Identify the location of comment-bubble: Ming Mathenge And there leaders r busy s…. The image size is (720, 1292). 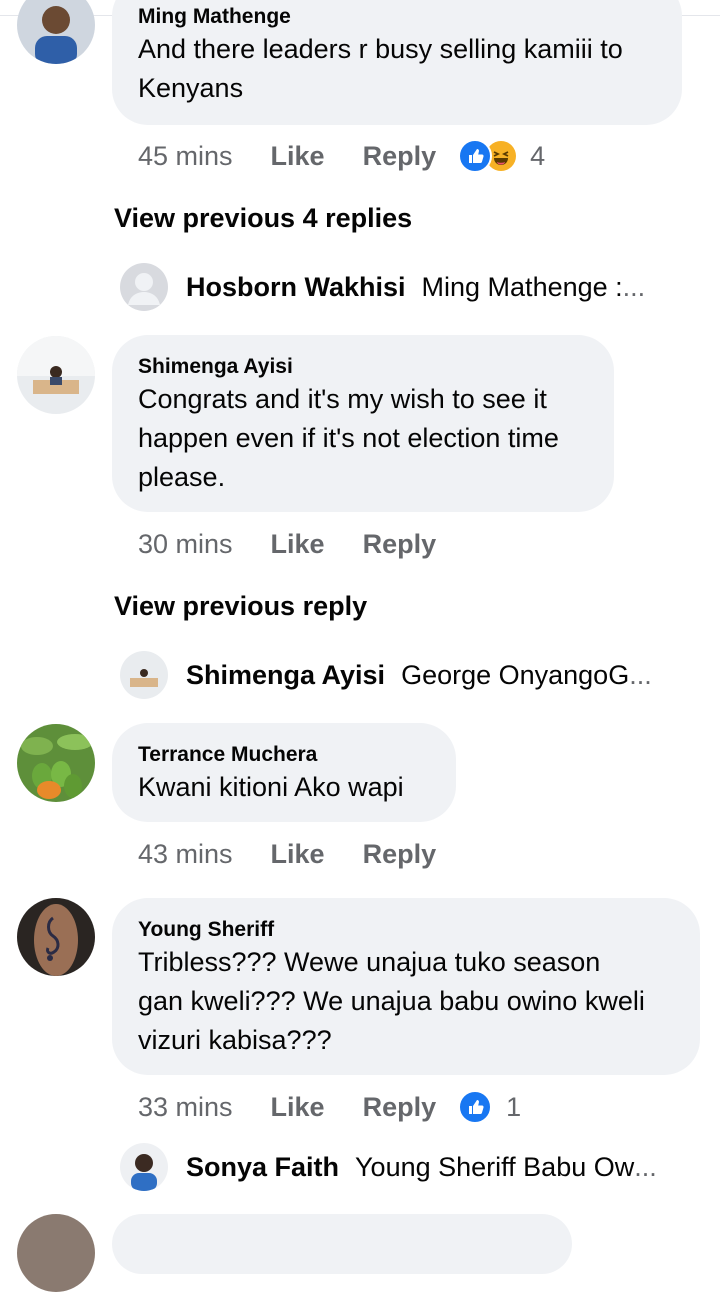
(397, 62).